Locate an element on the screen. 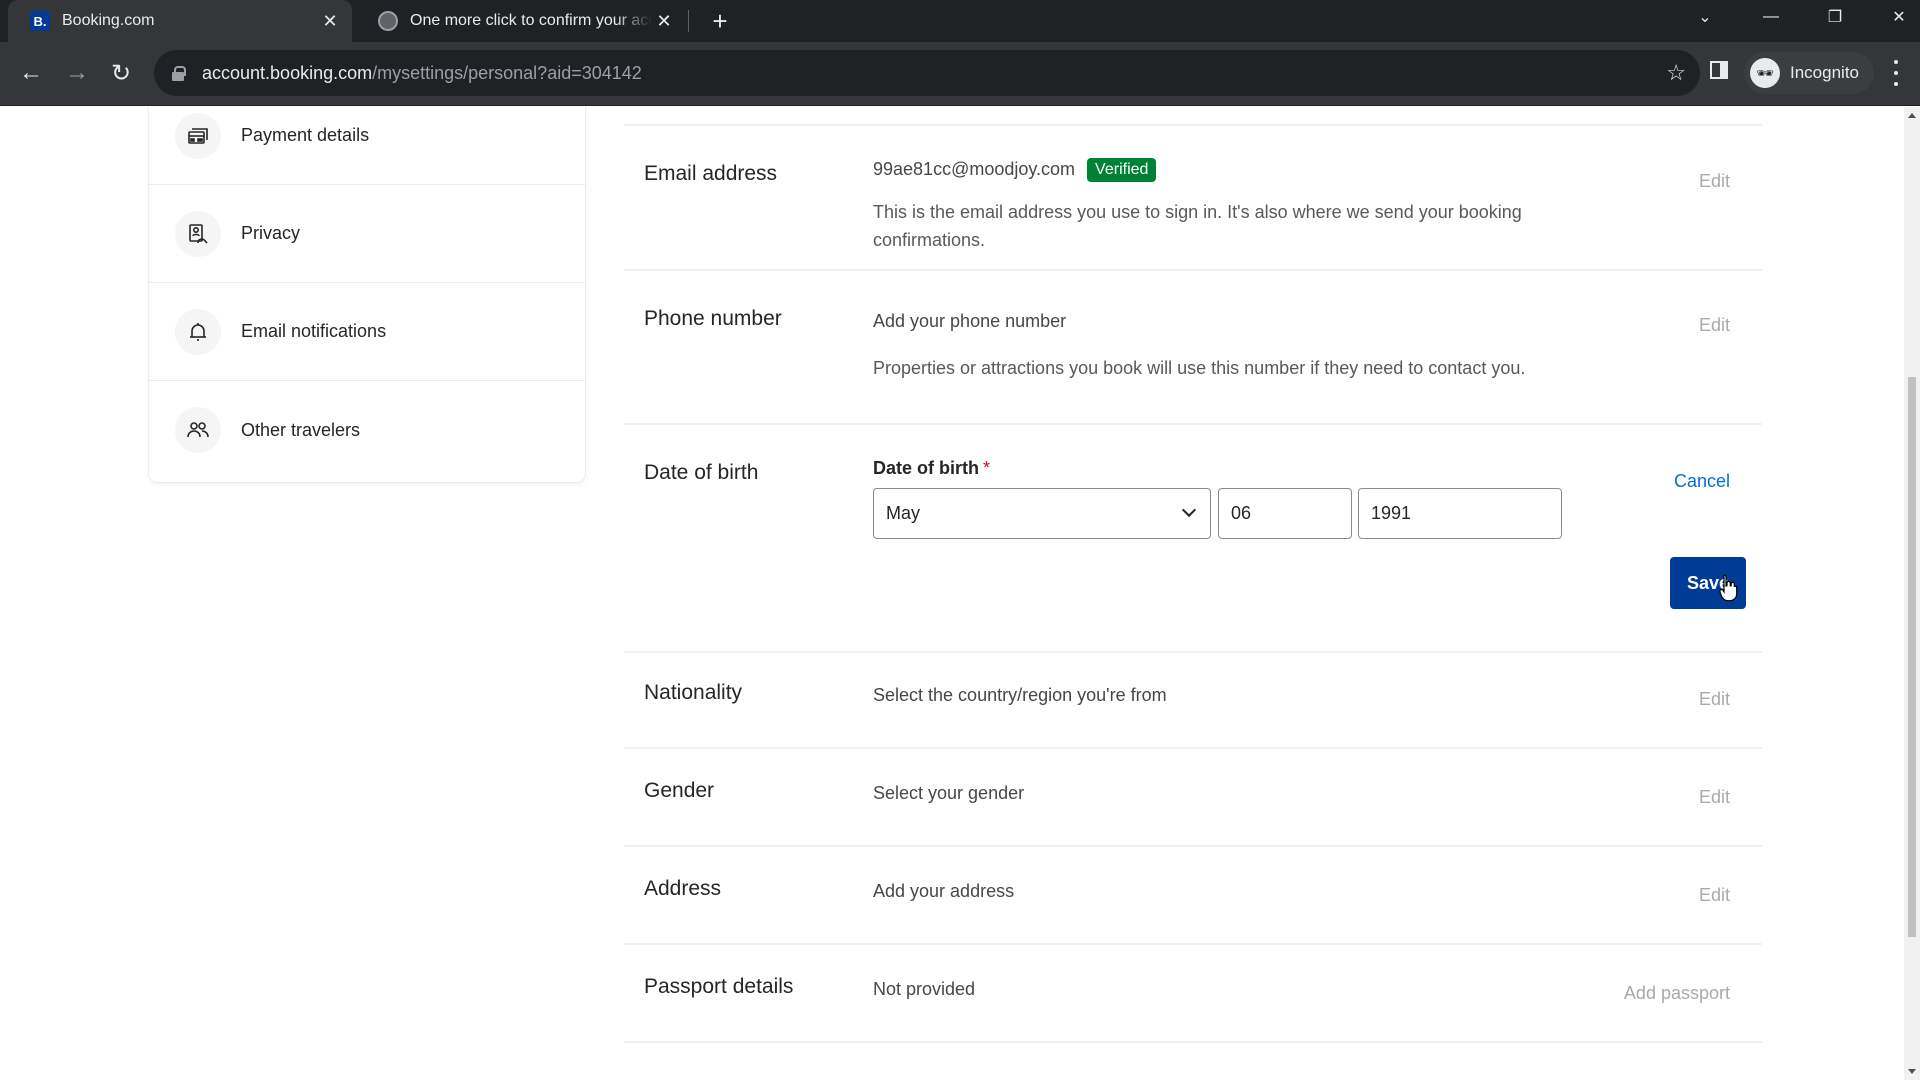 The image size is (1920, 1080). incognito-icon: 🕶 is located at coordinates (1765, 73).